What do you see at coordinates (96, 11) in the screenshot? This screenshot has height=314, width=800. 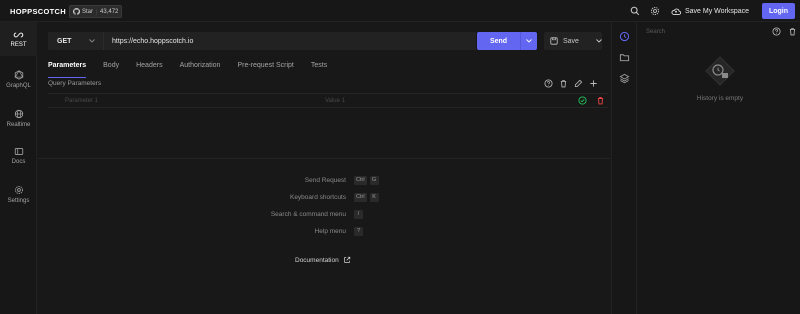 I see `github-star-button: Star 43,472` at bounding box center [96, 11].